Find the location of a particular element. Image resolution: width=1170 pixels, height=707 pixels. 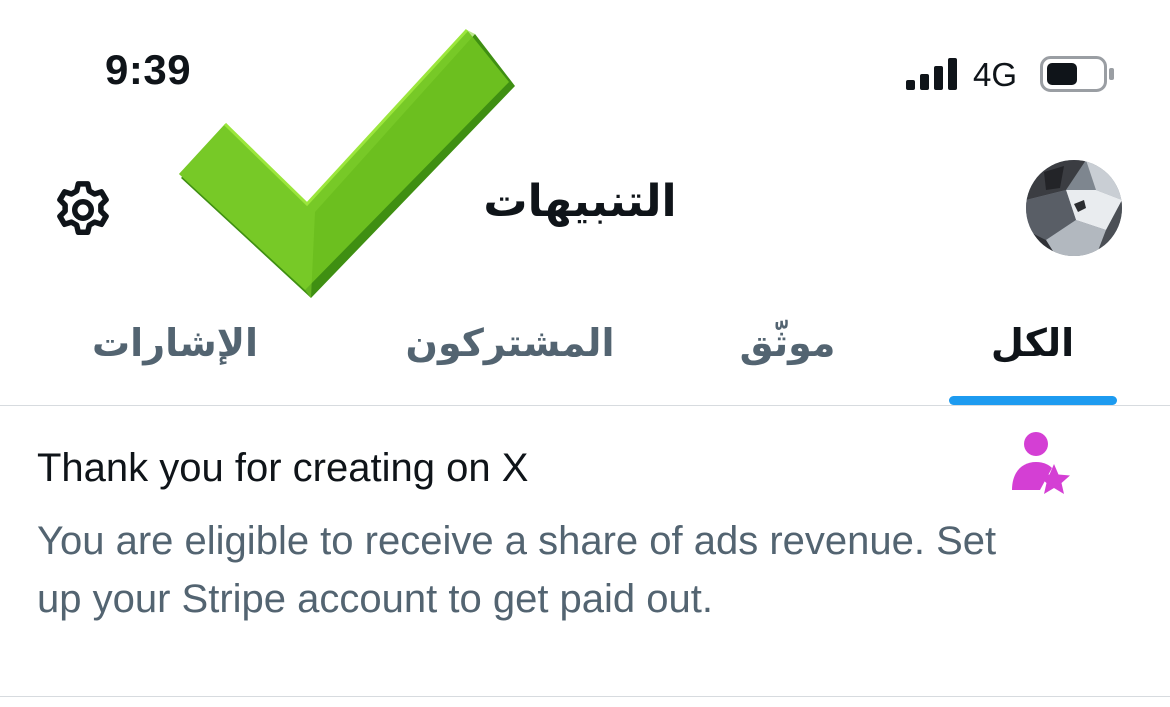

avatar-image is located at coordinates (1074, 208).